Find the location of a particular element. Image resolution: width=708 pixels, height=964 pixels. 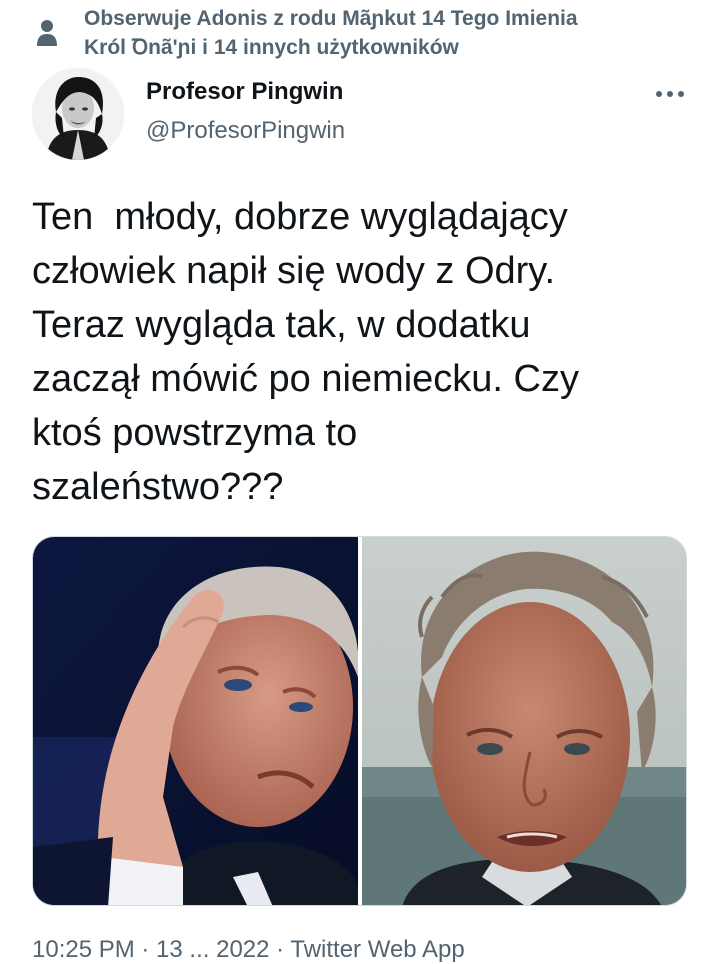

tweet-text-line: człowiek napił się wody z Odry. is located at coordinates (294, 271).